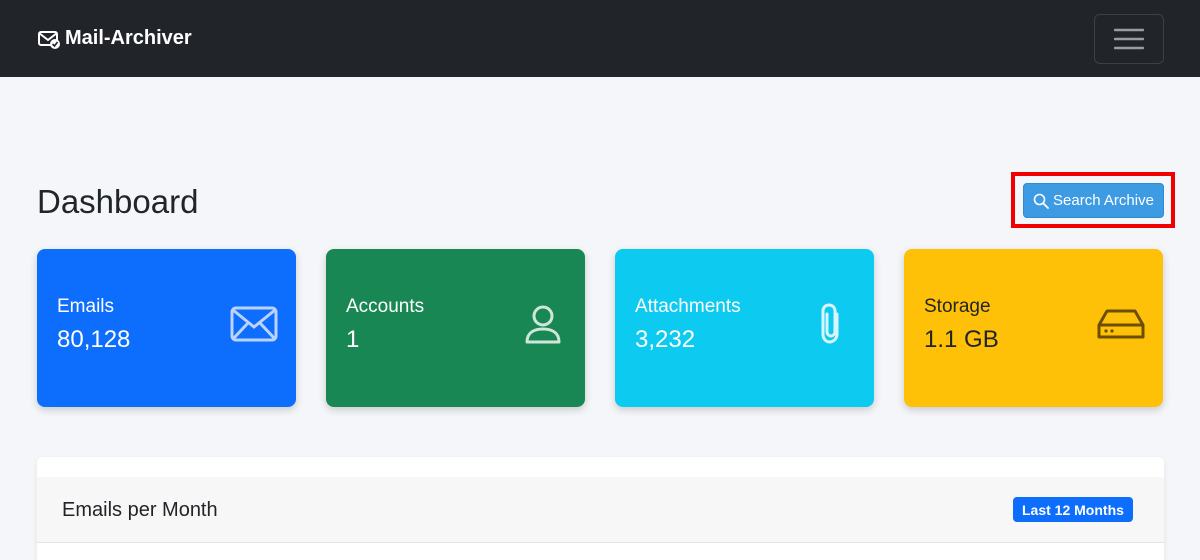 The image size is (1200, 560). What do you see at coordinates (1103, 200) in the screenshot?
I see `search-archive-label: Search Archive` at bounding box center [1103, 200].